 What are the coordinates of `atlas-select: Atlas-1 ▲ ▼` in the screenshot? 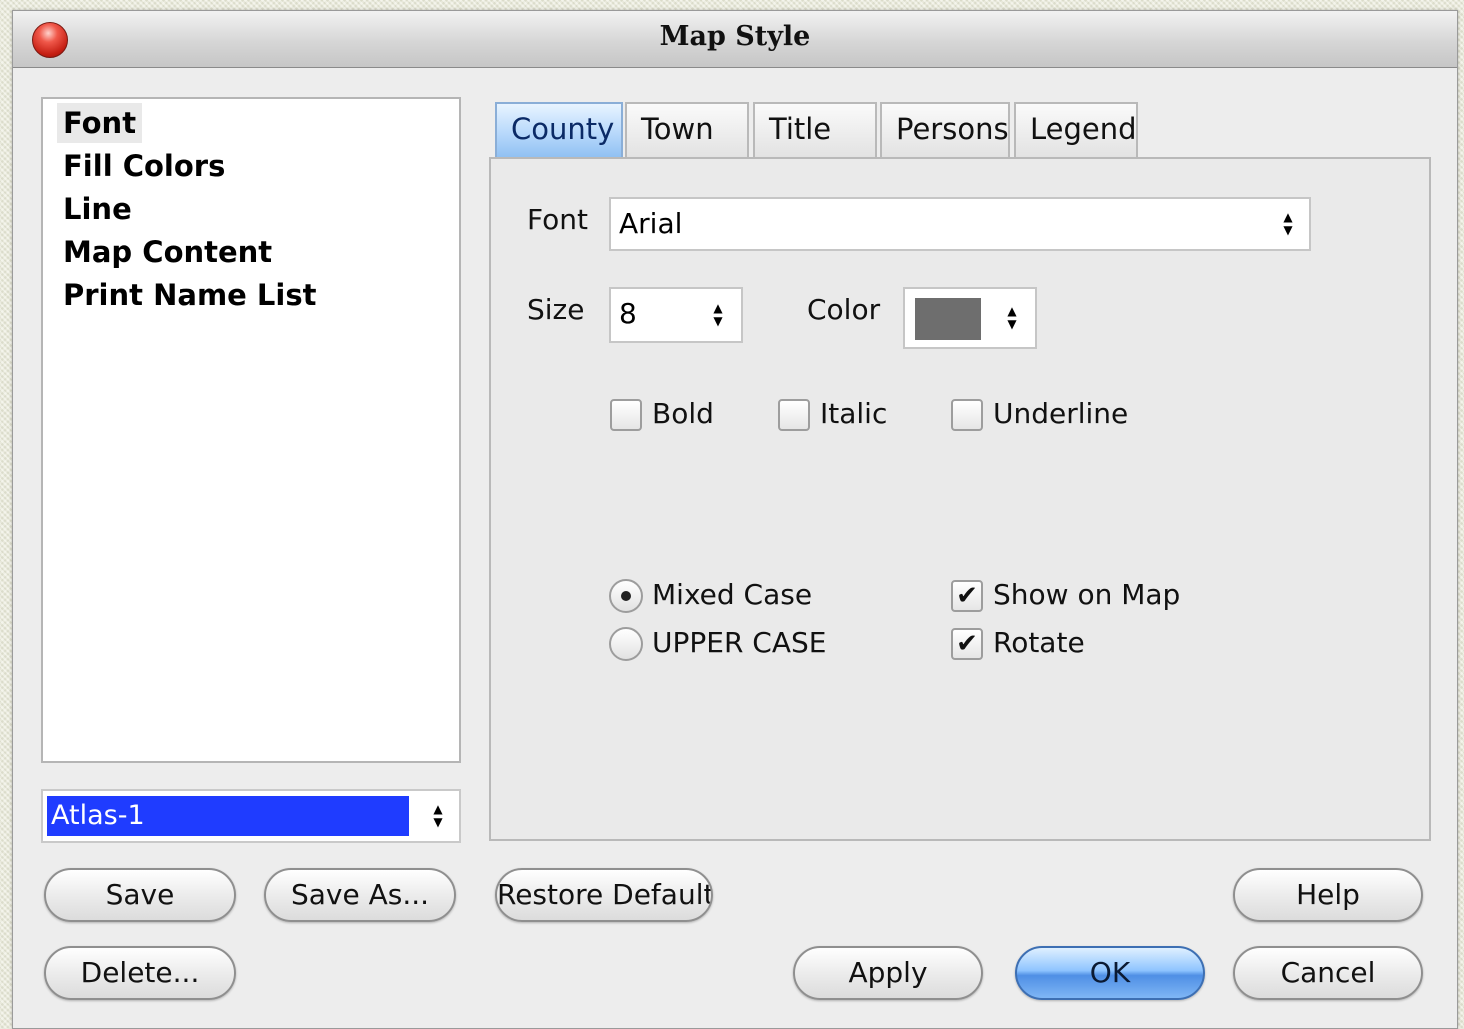 It's located at (251, 816).